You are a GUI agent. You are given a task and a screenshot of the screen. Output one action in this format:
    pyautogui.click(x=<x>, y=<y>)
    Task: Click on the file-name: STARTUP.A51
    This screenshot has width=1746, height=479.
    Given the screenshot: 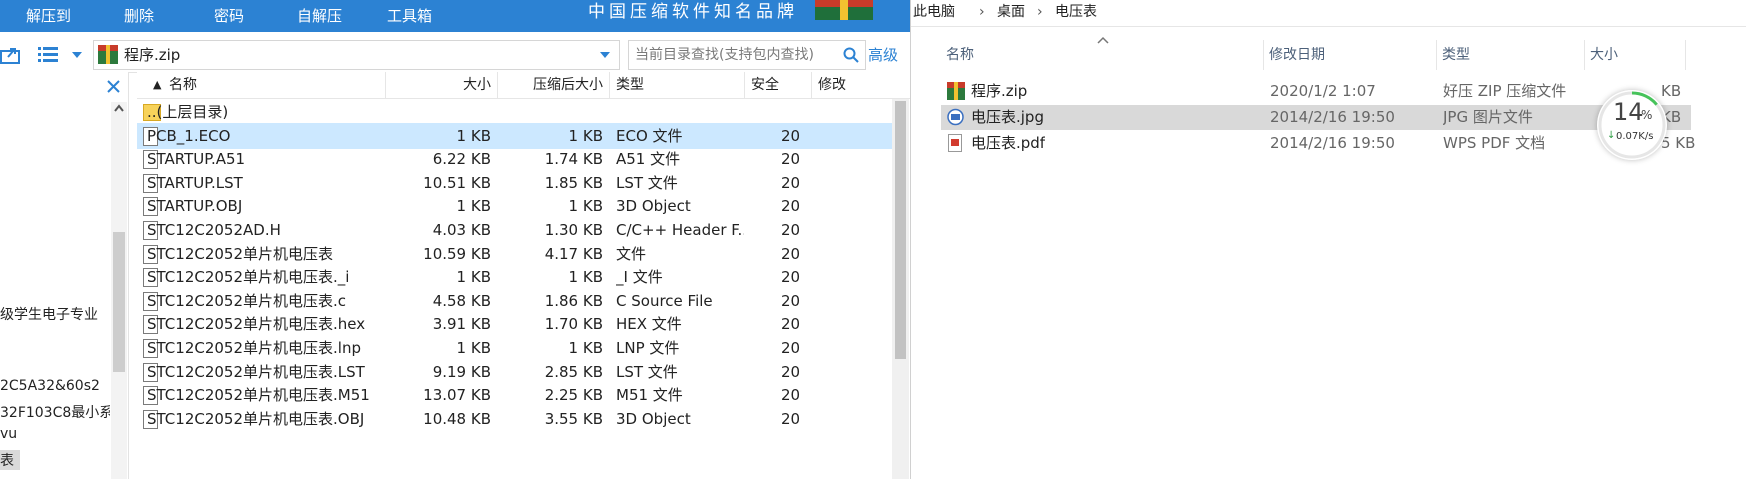 What is the action you would take?
    pyautogui.click(x=196, y=159)
    